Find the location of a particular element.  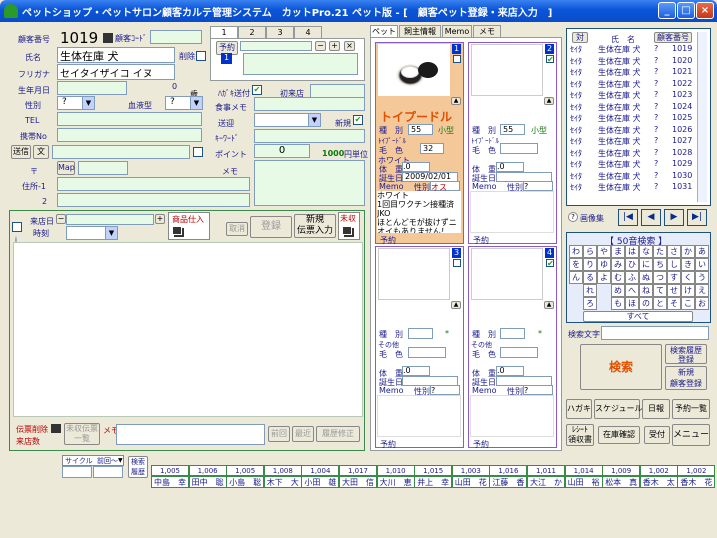

prev-range-input is located at coordinates (108, 472).